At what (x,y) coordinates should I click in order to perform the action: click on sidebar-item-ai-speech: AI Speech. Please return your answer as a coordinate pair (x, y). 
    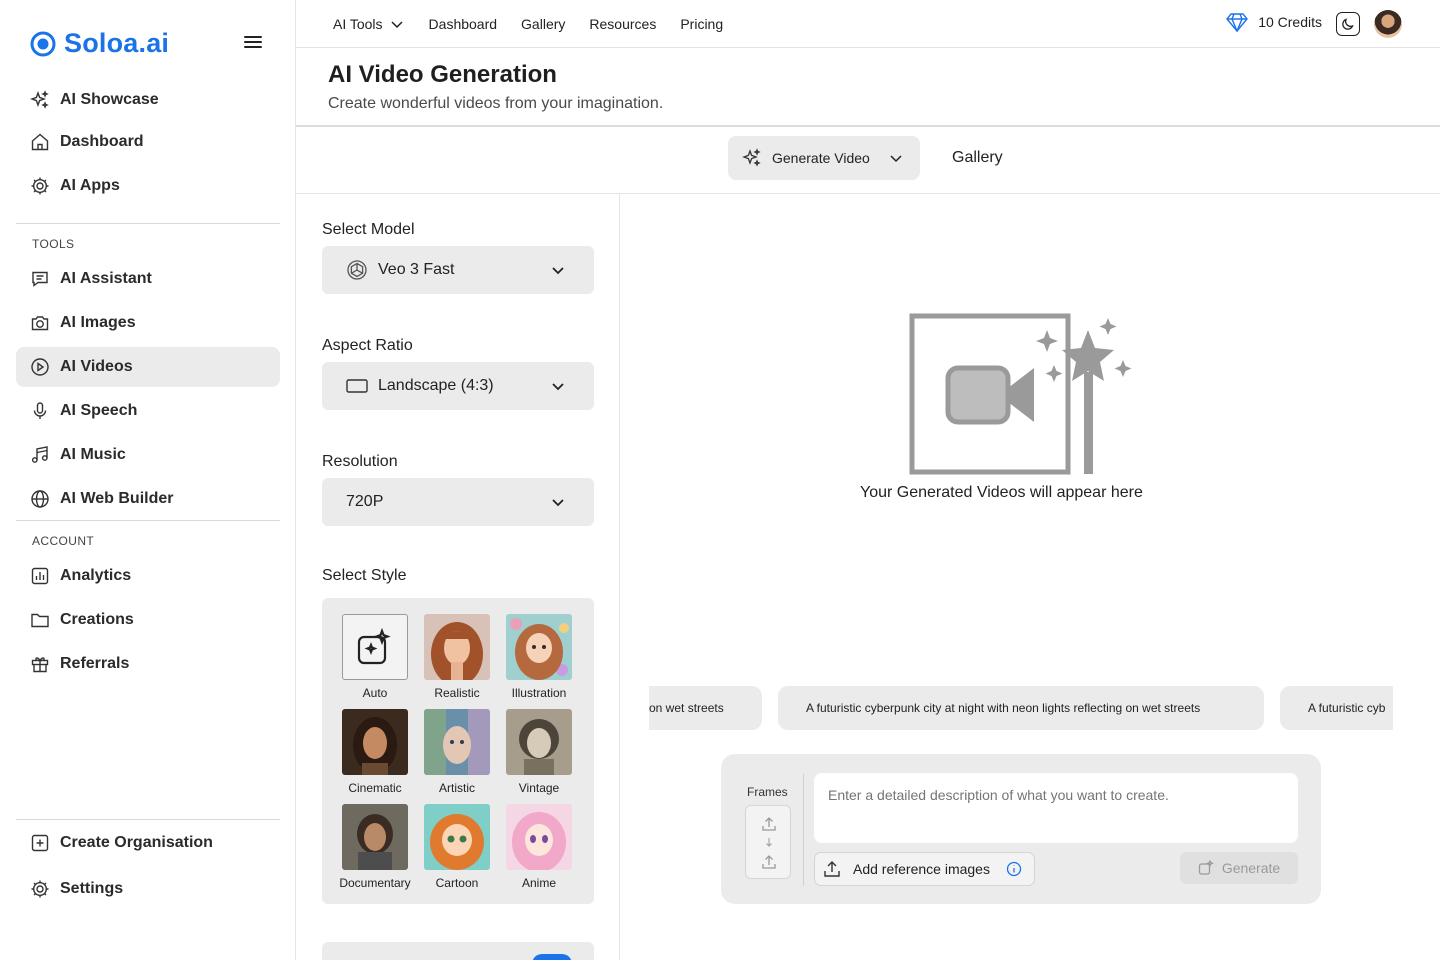
    Looking at the image, I should click on (148, 411).